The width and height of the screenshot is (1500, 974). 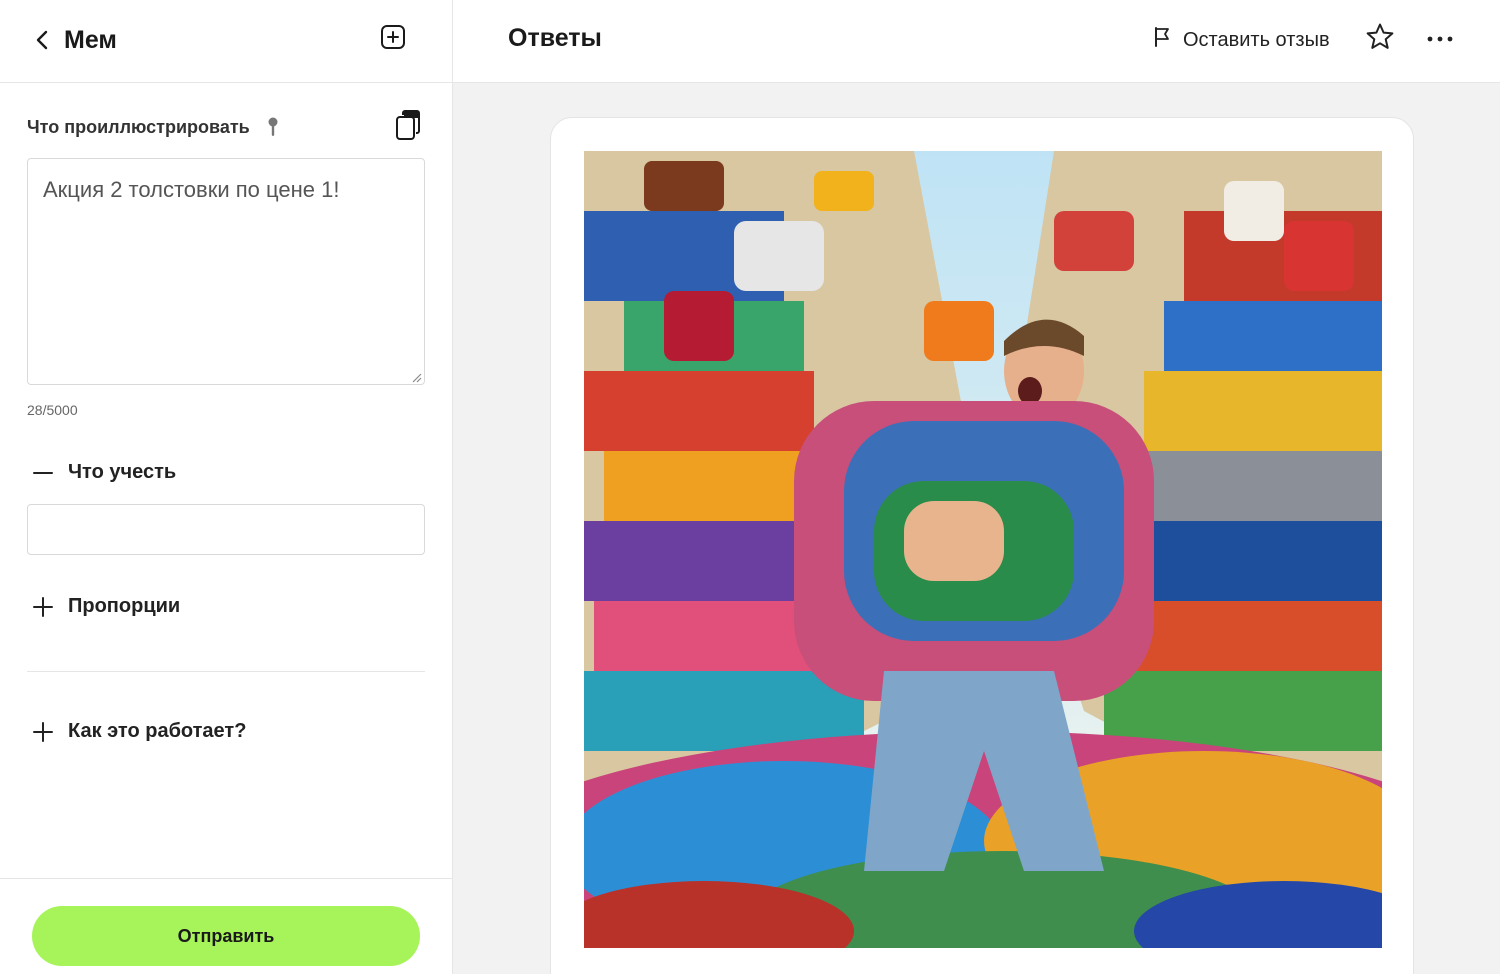 I want to click on favorite-button, so click(x=1380, y=39).